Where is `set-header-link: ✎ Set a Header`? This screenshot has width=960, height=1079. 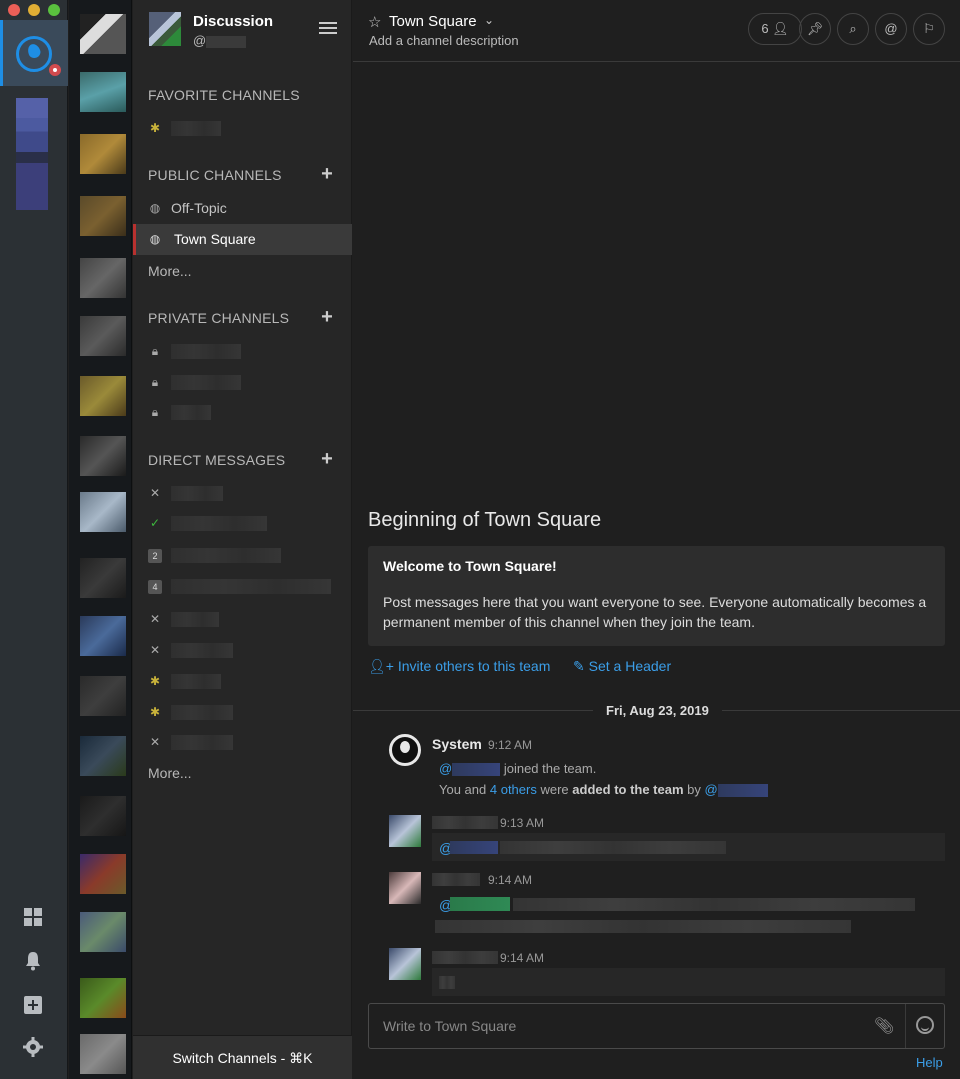
set-header-link: ✎ Set a Header is located at coordinates (622, 666).